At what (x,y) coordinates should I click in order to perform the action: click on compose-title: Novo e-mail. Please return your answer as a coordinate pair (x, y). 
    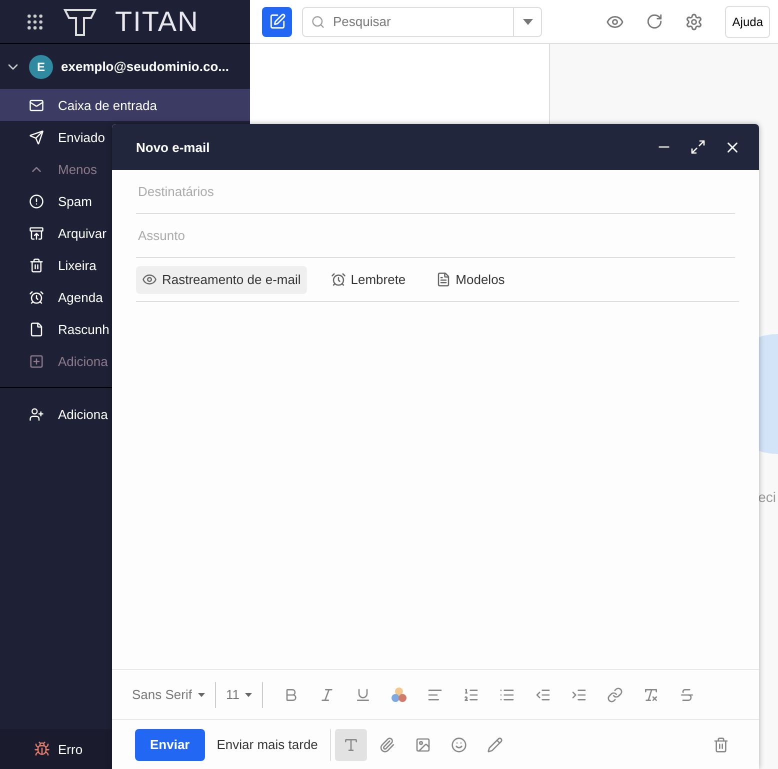
    Looking at the image, I should click on (173, 147).